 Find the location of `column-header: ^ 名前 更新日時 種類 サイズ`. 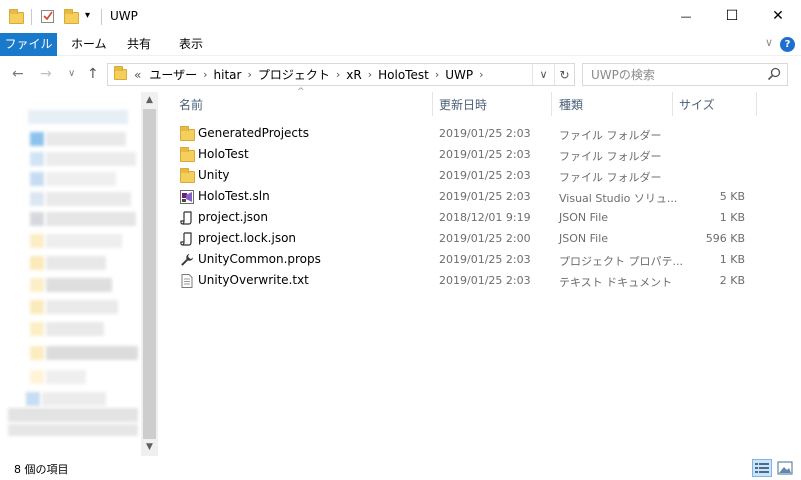

column-header: ^ 名前 更新日時 種類 サイズ is located at coordinates (479, 101).